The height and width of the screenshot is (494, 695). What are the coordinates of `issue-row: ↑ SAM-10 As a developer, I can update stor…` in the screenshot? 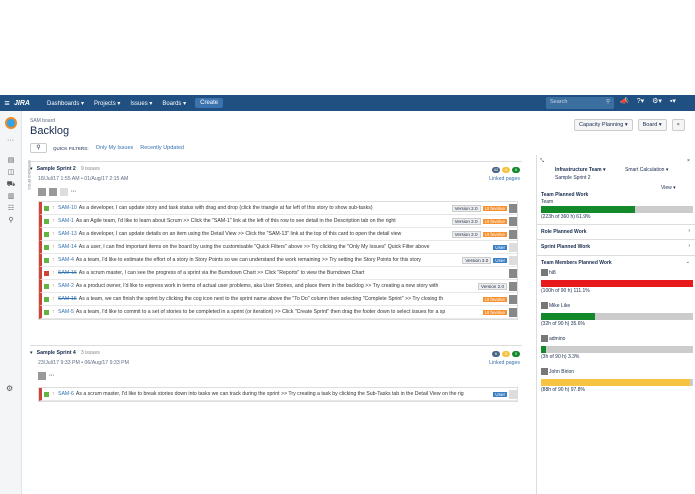 It's located at (278, 208).